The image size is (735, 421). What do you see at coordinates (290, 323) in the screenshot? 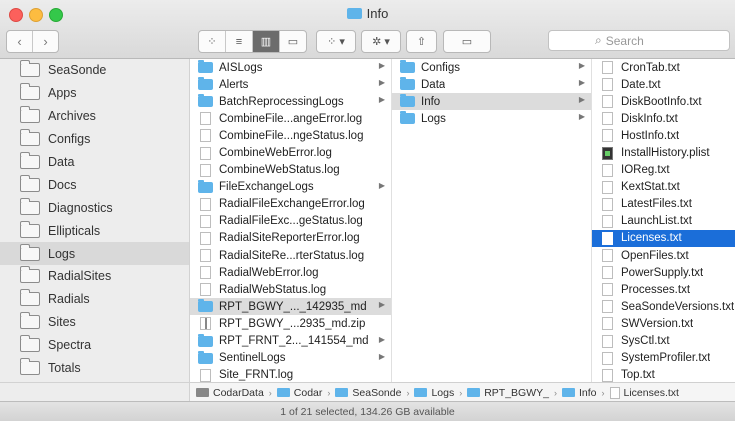
I see `file-item: RPT_BGWY_...2935_md.zip` at bounding box center [290, 323].